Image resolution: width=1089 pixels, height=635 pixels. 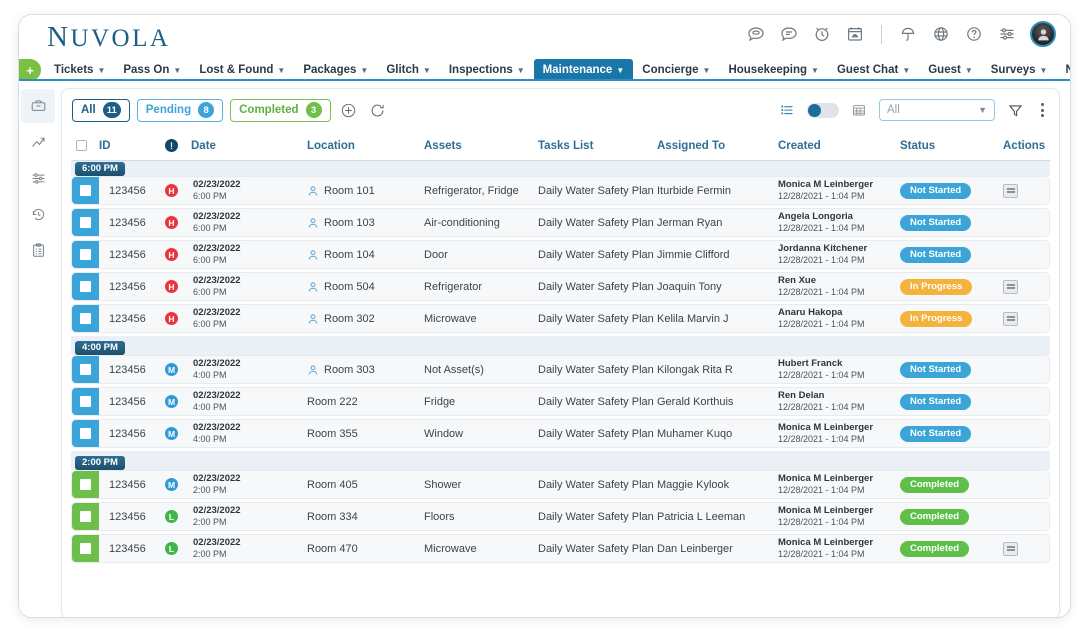 I want to click on nav-item-guest: Guest ▼, so click(x=950, y=69).